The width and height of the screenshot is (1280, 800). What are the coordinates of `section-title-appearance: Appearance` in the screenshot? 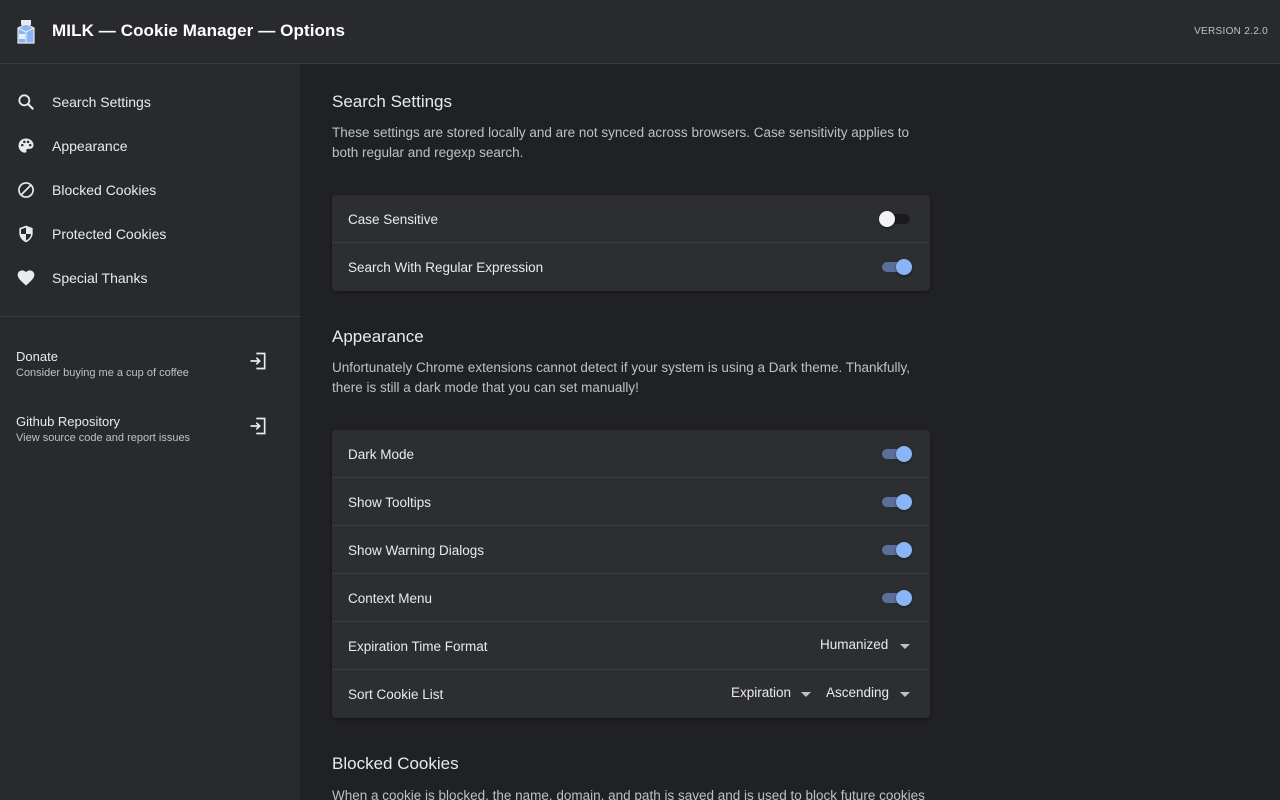 It's located at (378, 336).